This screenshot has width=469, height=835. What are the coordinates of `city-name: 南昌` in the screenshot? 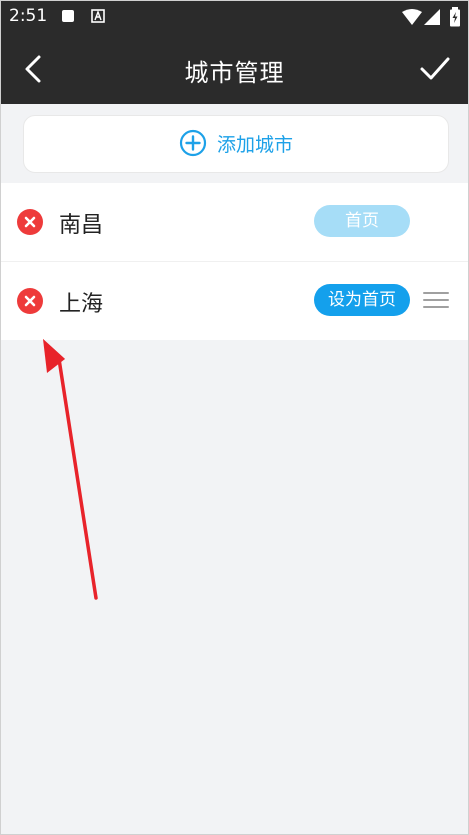 It's located at (81, 225).